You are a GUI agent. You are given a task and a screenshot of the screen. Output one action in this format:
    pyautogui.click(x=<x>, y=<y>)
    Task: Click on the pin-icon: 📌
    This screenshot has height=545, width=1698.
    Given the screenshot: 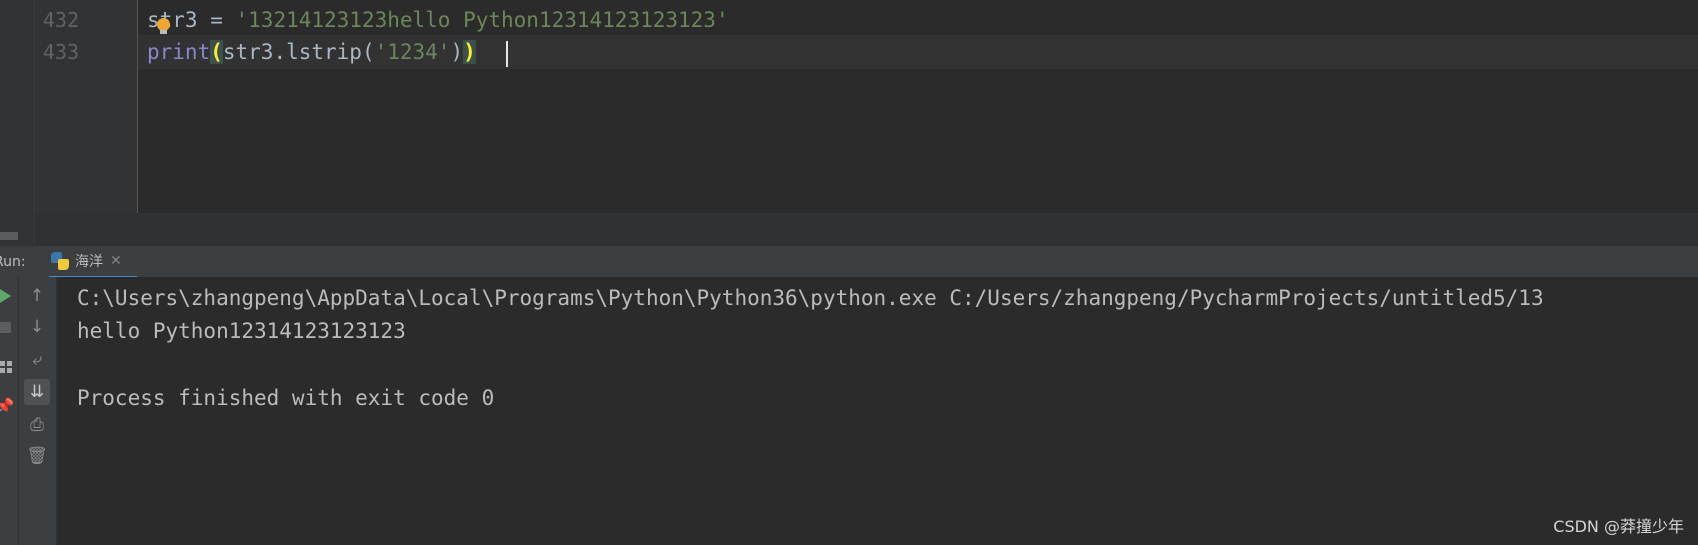 What is the action you would take?
    pyautogui.click(x=9, y=406)
    